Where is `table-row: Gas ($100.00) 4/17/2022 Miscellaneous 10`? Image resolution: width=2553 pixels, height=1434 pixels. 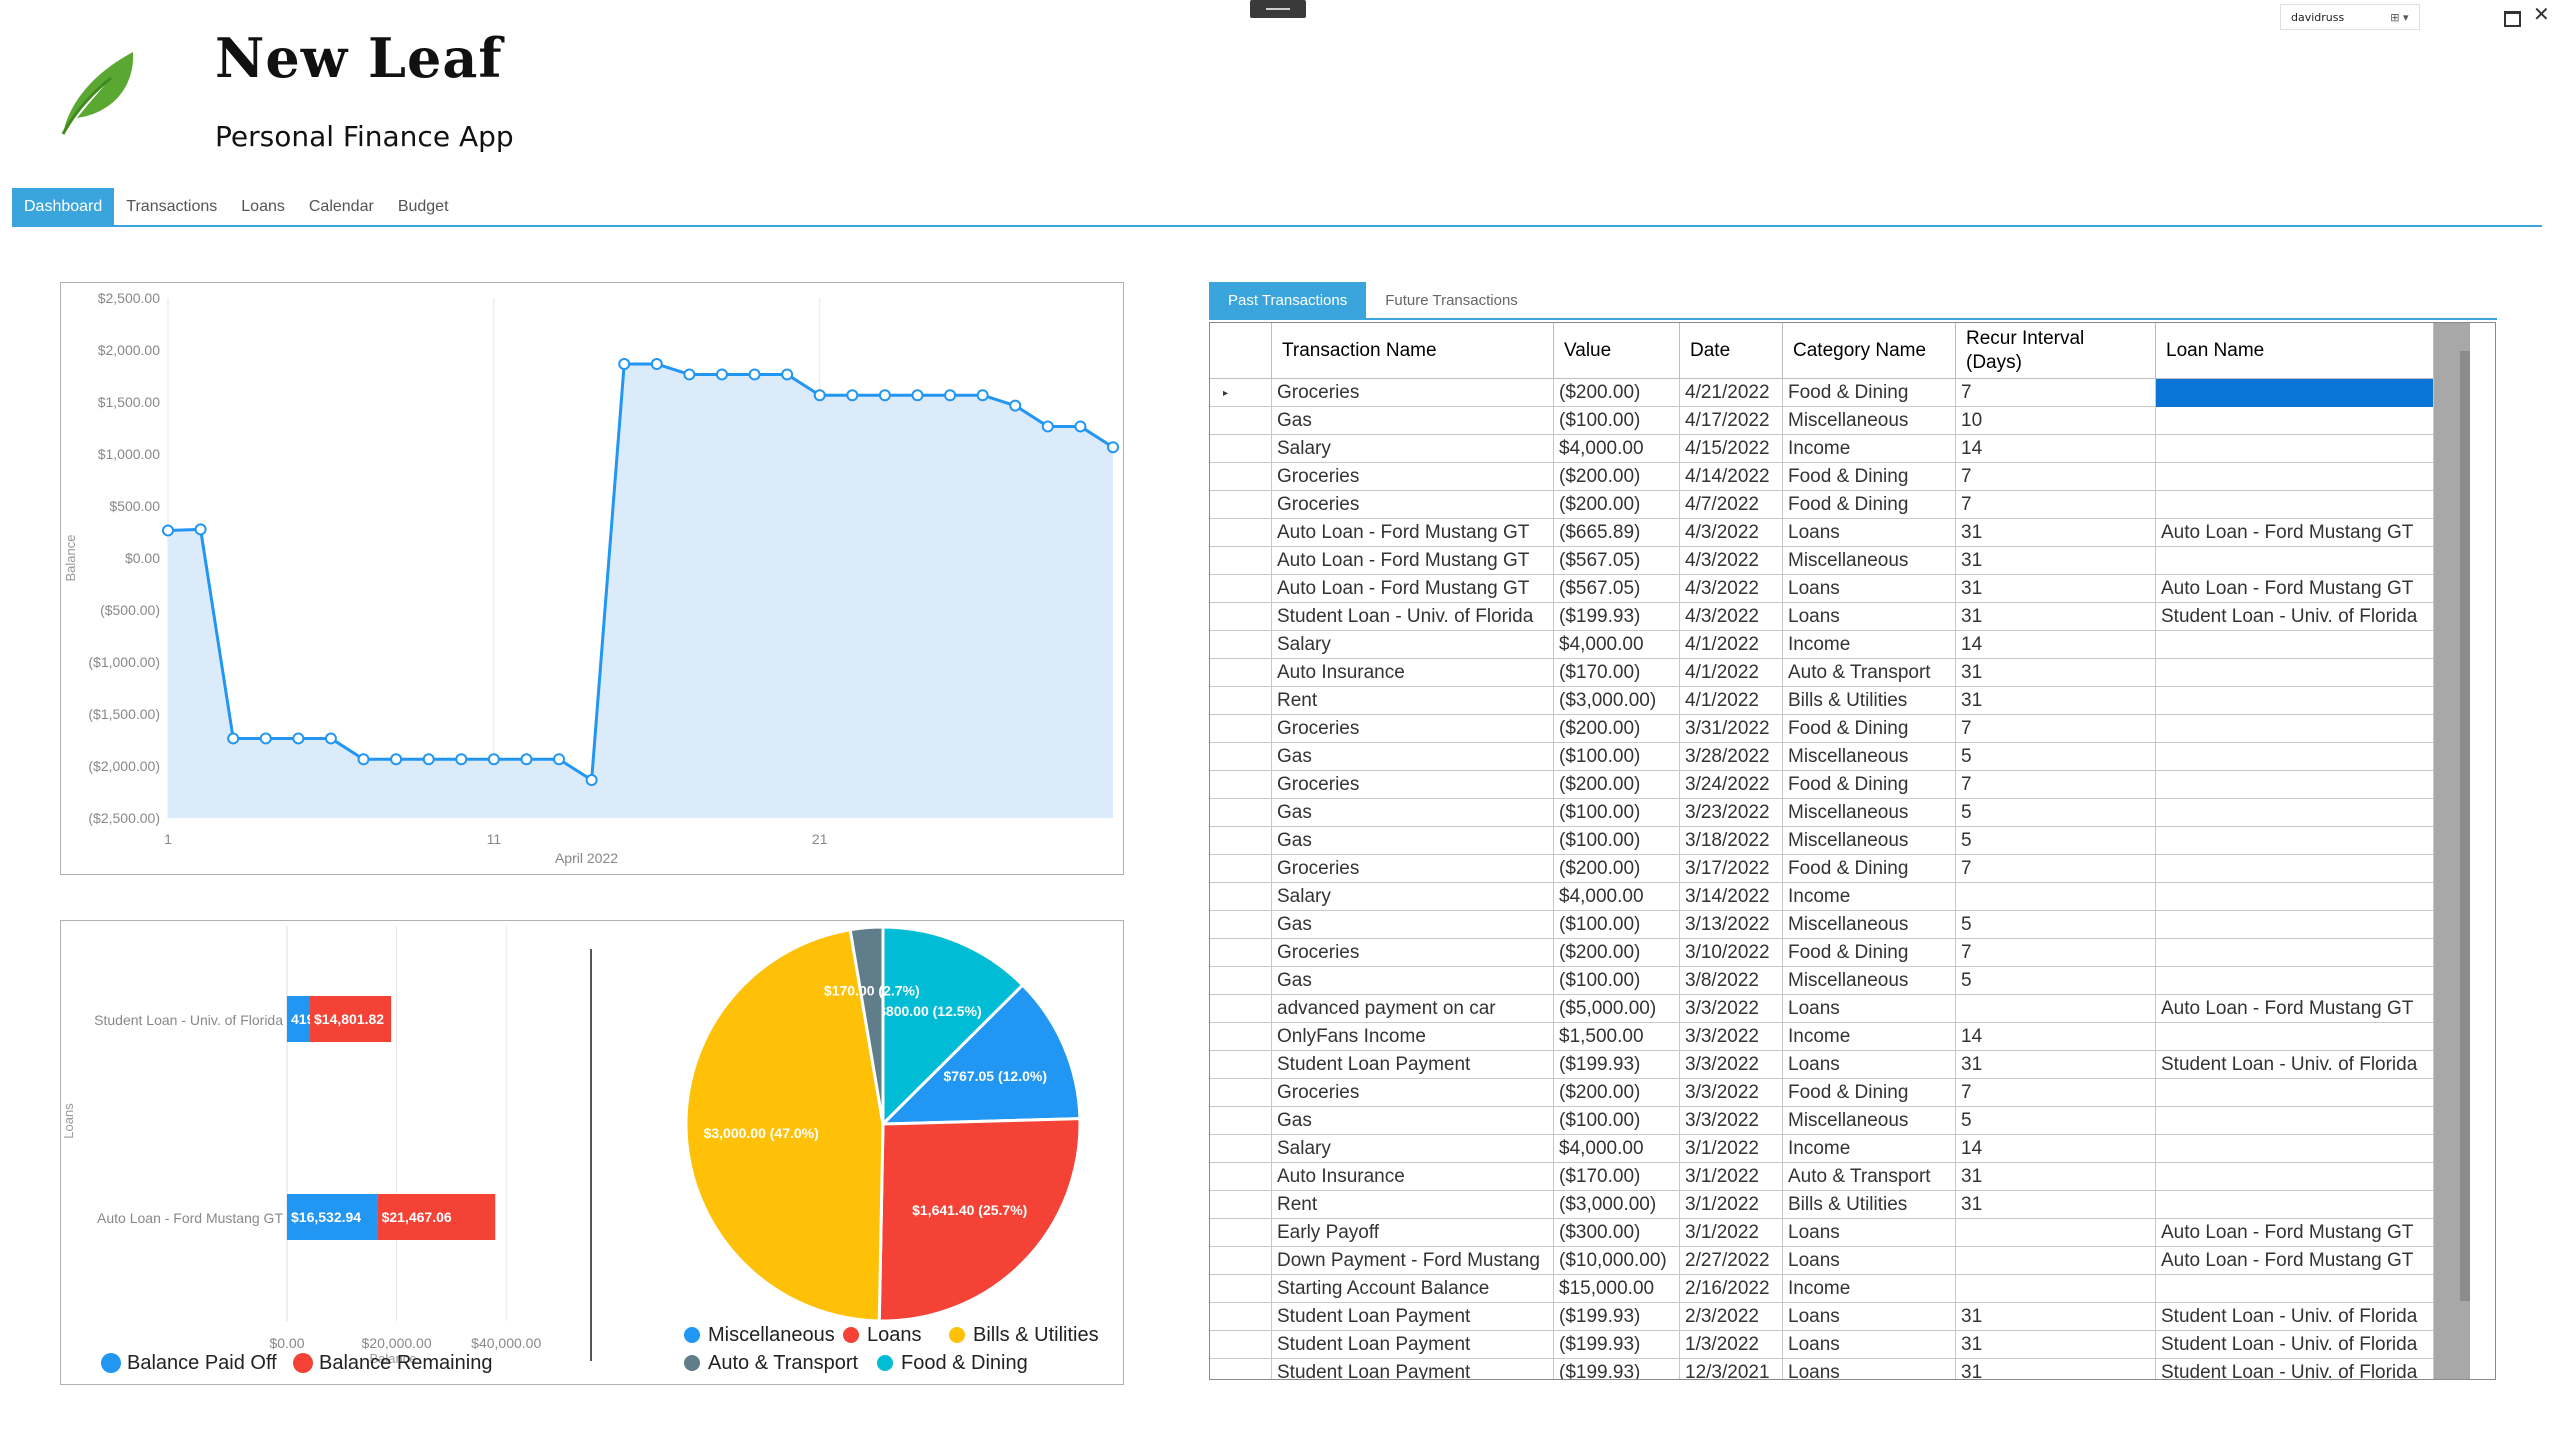 table-row: Gas ($100.00) 4/17/2022 Miscellaneous 10 is located at coordinates (1822, 421).